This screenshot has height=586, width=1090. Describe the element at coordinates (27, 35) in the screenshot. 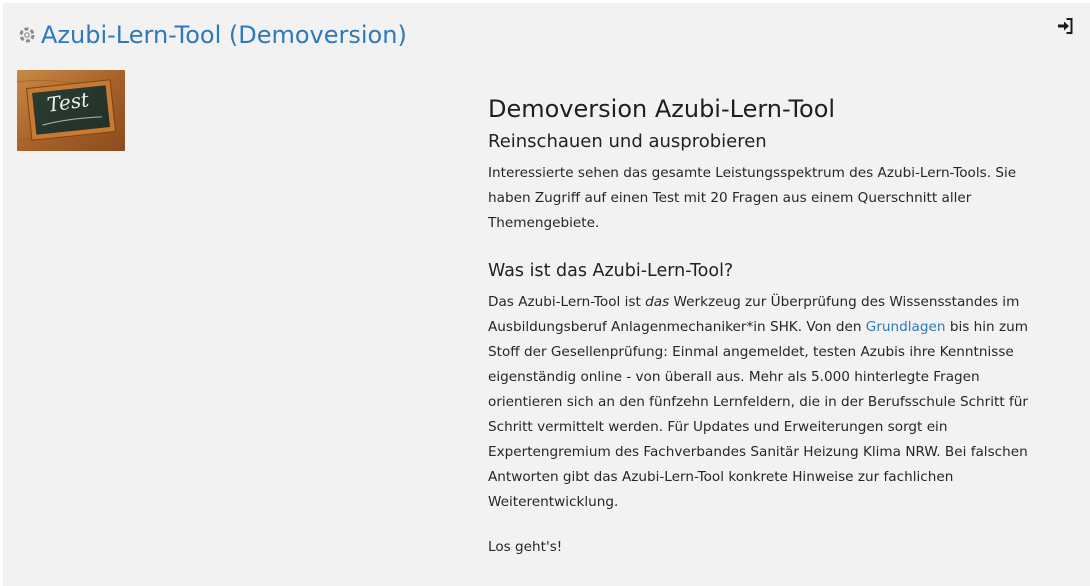

I see `course-cog-icon` at that location.